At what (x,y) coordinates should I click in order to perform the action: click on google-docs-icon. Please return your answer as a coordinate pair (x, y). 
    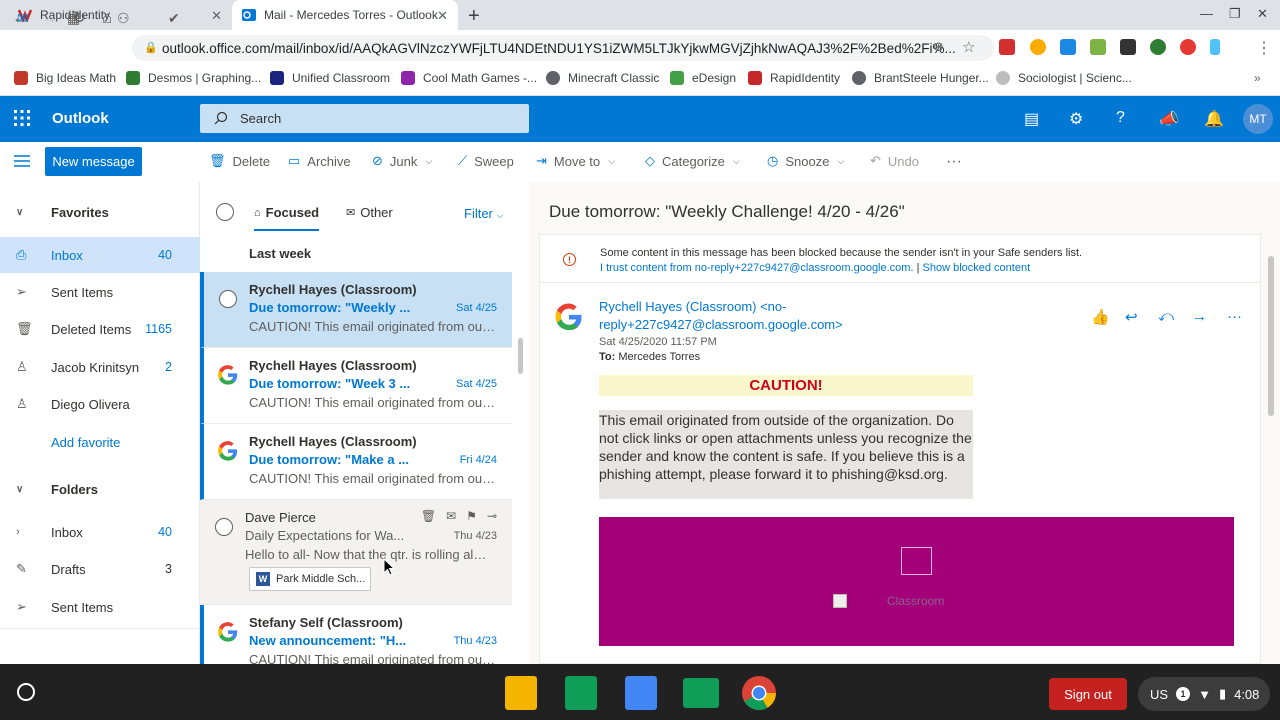
    Looking at the image, I should click on (641, 693).